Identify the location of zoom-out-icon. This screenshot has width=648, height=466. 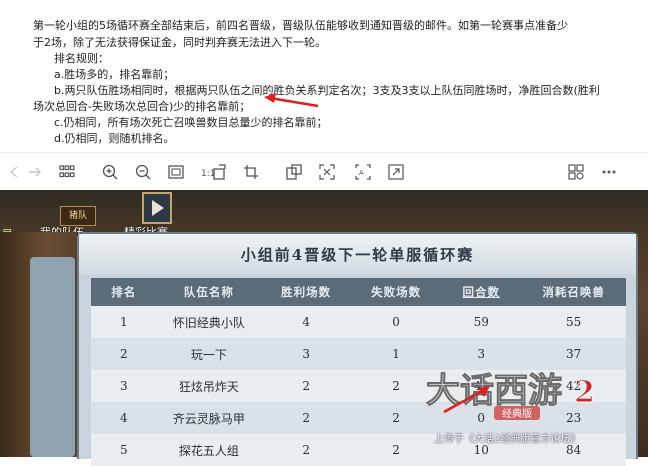
(143, 172).